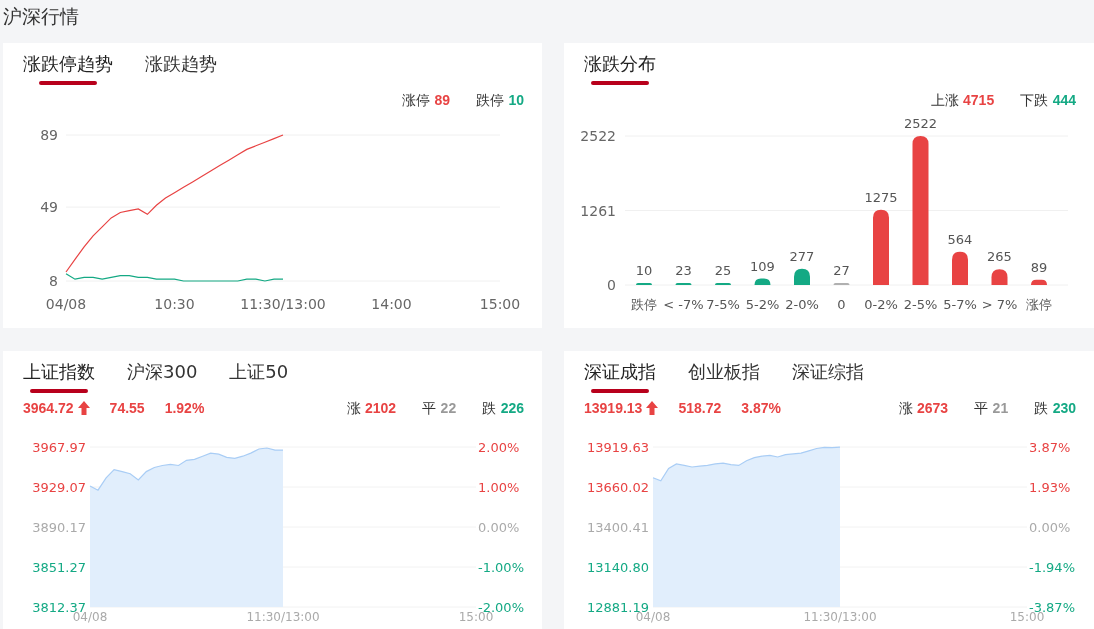  Describe the element at coordinates (960, 304) in the screenshot. I see `axis-label: 5-7%` at that location.